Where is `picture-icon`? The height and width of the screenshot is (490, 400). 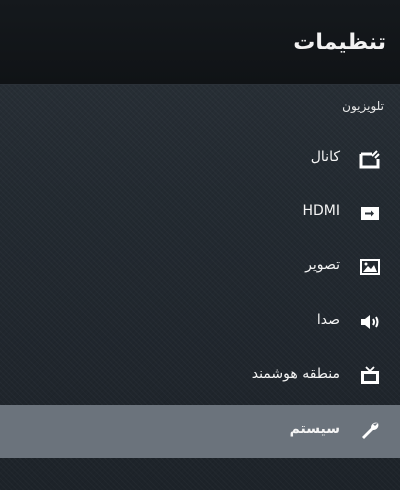
picture-icon is located at coordinates (370, 267).